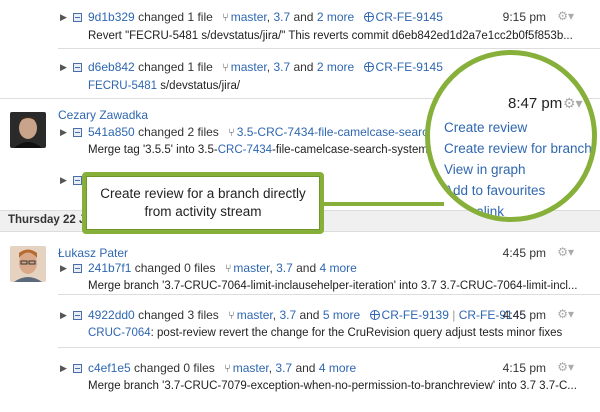 This screenshot has height=412, width=600. What do you see at coordinates (178, 132) in the screenshot?
I see `commit-change-count: changed 2 files` at bounding box center [178, 132].